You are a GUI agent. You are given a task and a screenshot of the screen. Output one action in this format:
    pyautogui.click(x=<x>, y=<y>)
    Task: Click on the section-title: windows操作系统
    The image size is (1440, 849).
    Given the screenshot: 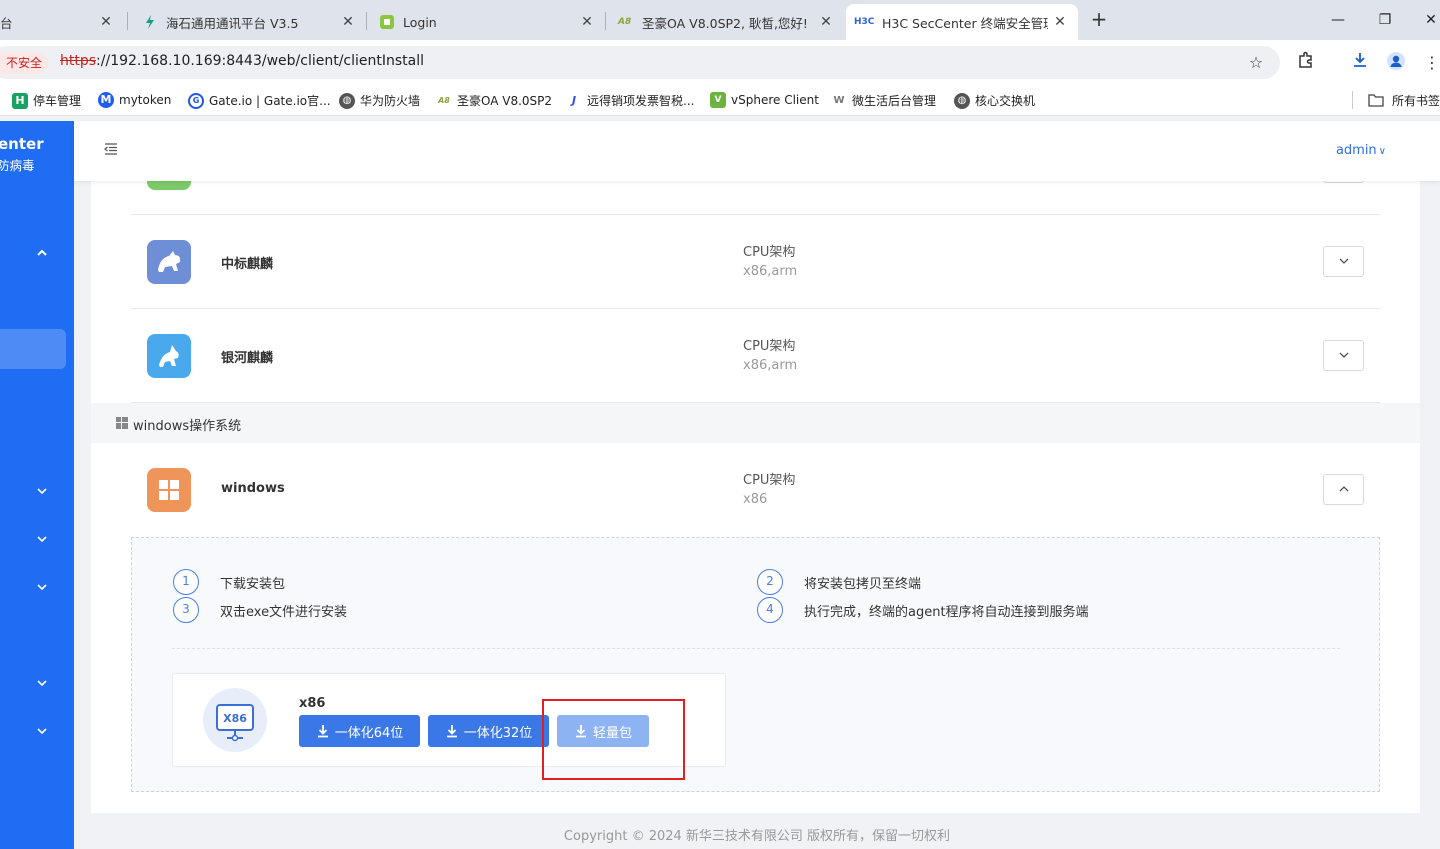 What is the action you would take?
    pyautogui.click(x=187, y=426)
    